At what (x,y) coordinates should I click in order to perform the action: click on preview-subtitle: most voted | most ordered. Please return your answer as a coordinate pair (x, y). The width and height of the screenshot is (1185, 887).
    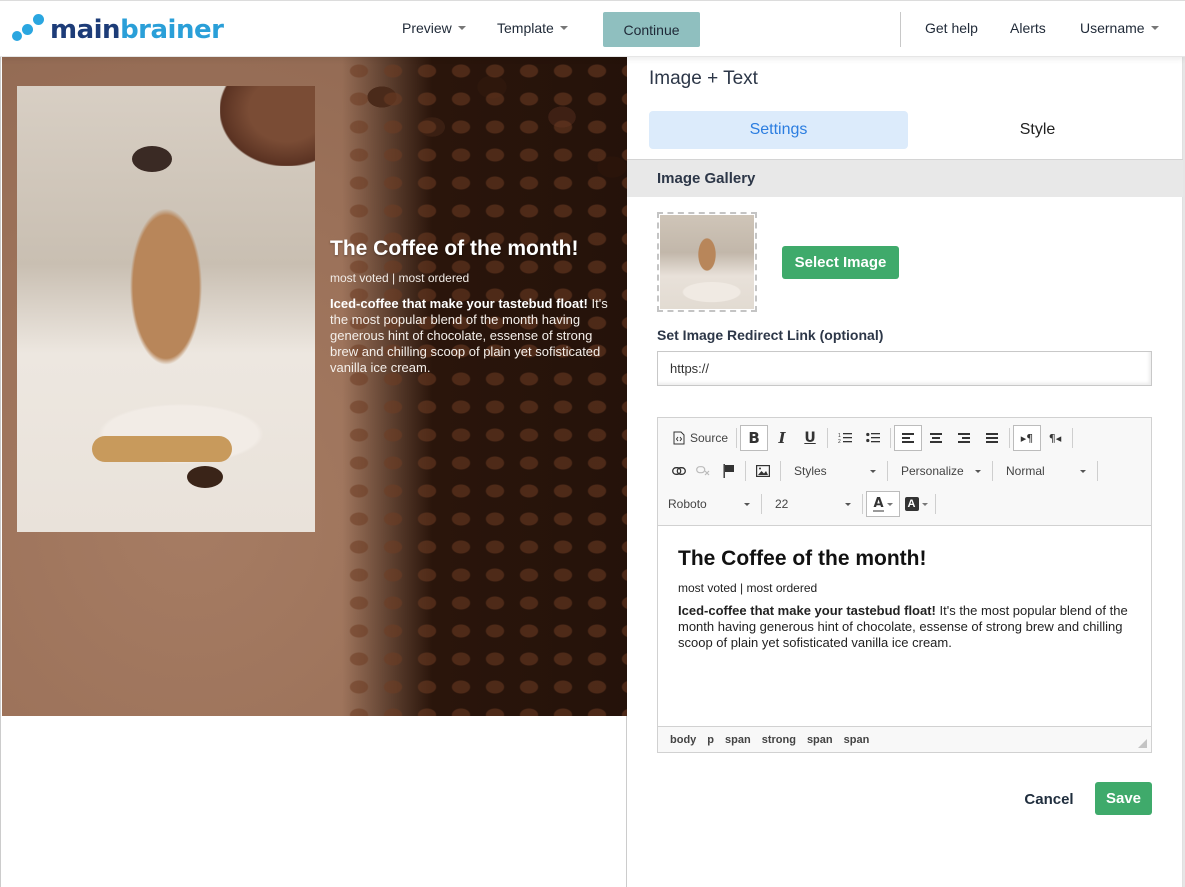
    Looking at the image, I should click on (400, 278).